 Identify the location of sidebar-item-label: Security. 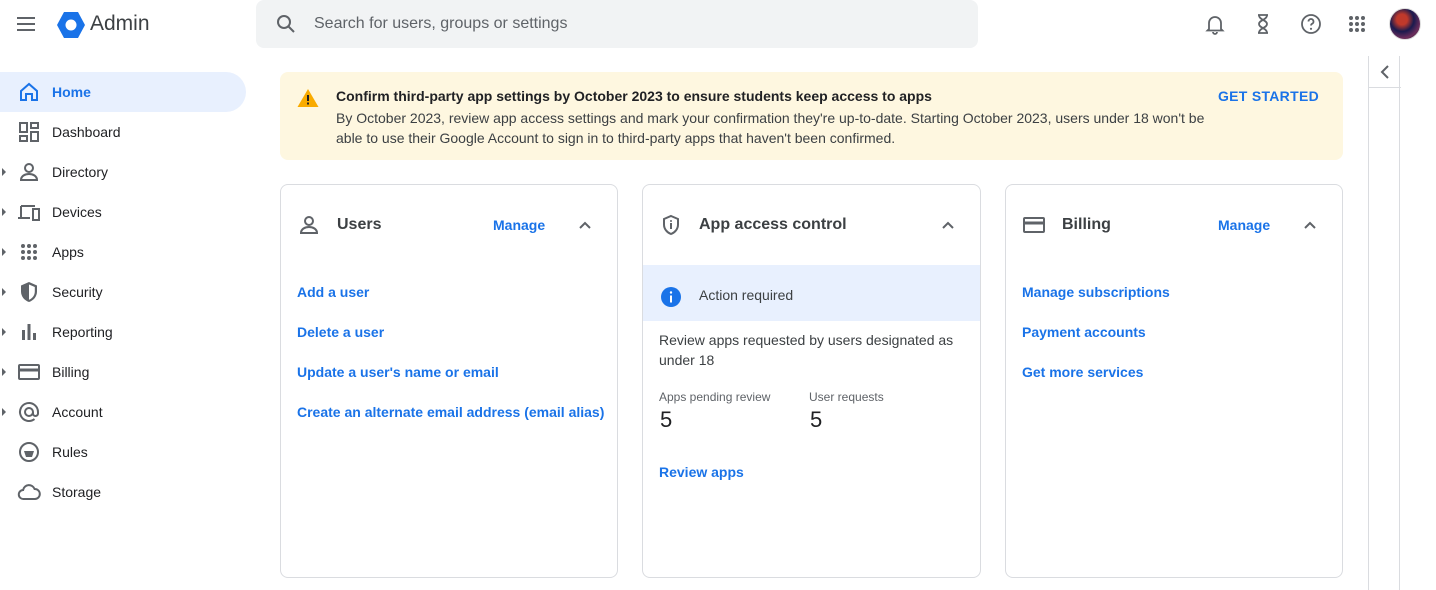
(77, 292).